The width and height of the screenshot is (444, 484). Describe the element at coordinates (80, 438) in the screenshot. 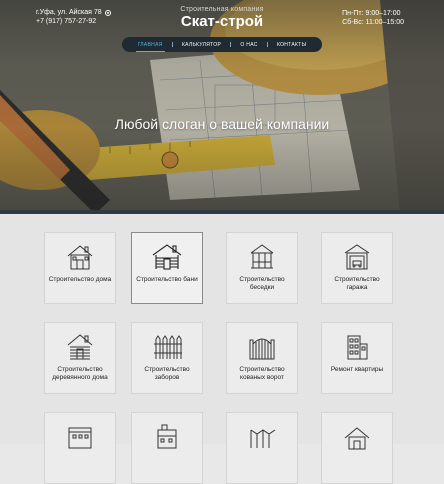

I see `building-icon` at that location.